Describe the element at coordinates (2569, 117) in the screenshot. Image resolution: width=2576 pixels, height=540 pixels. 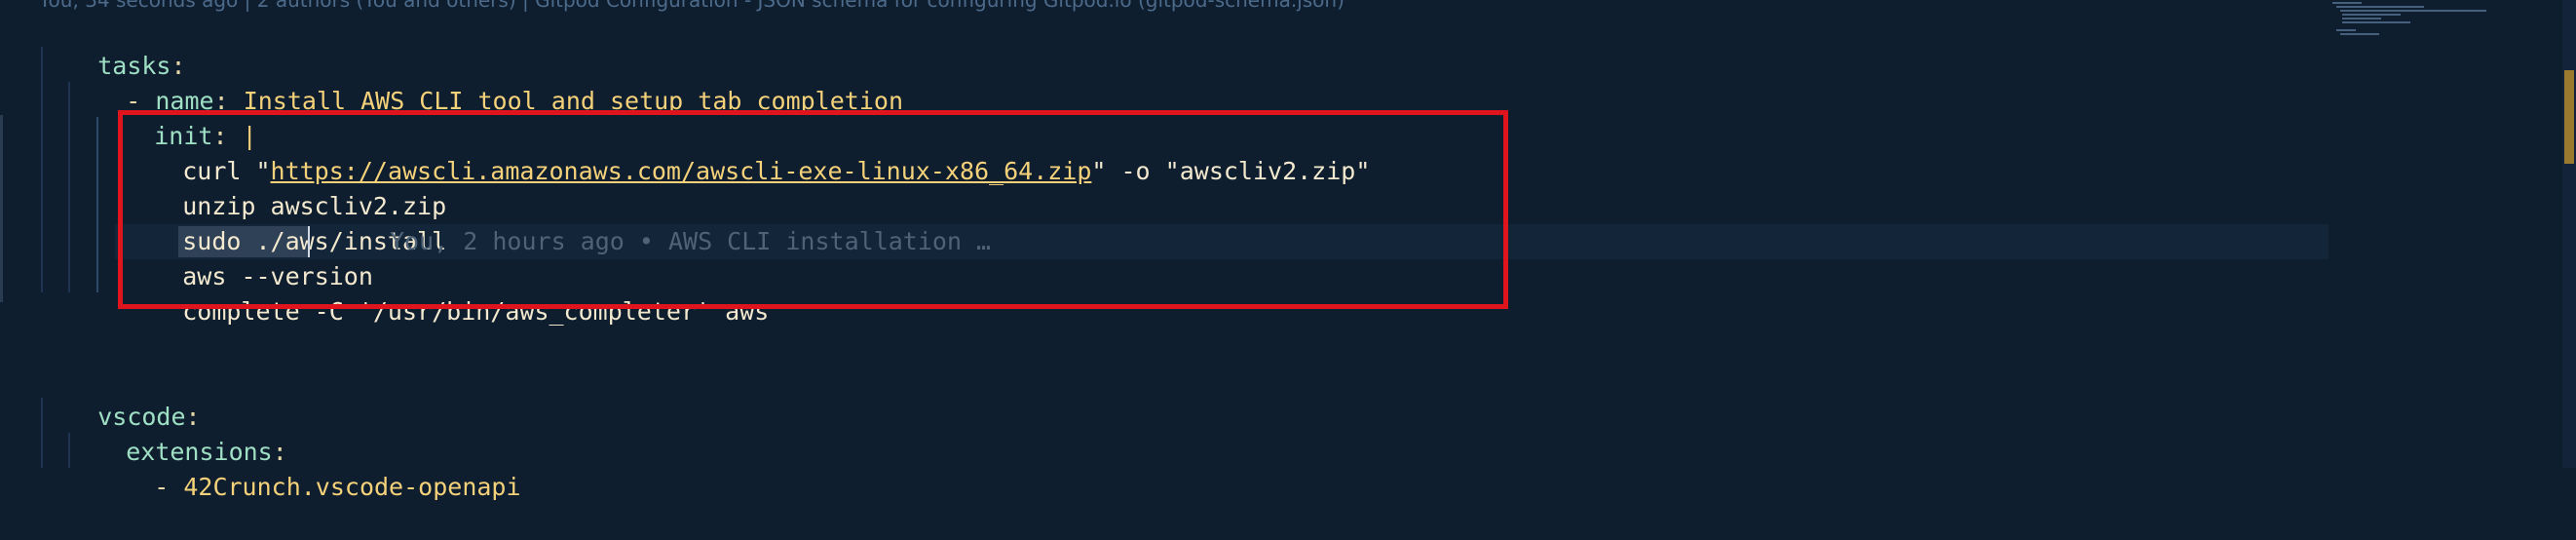
I see `scrollbar-thumb` at that location.